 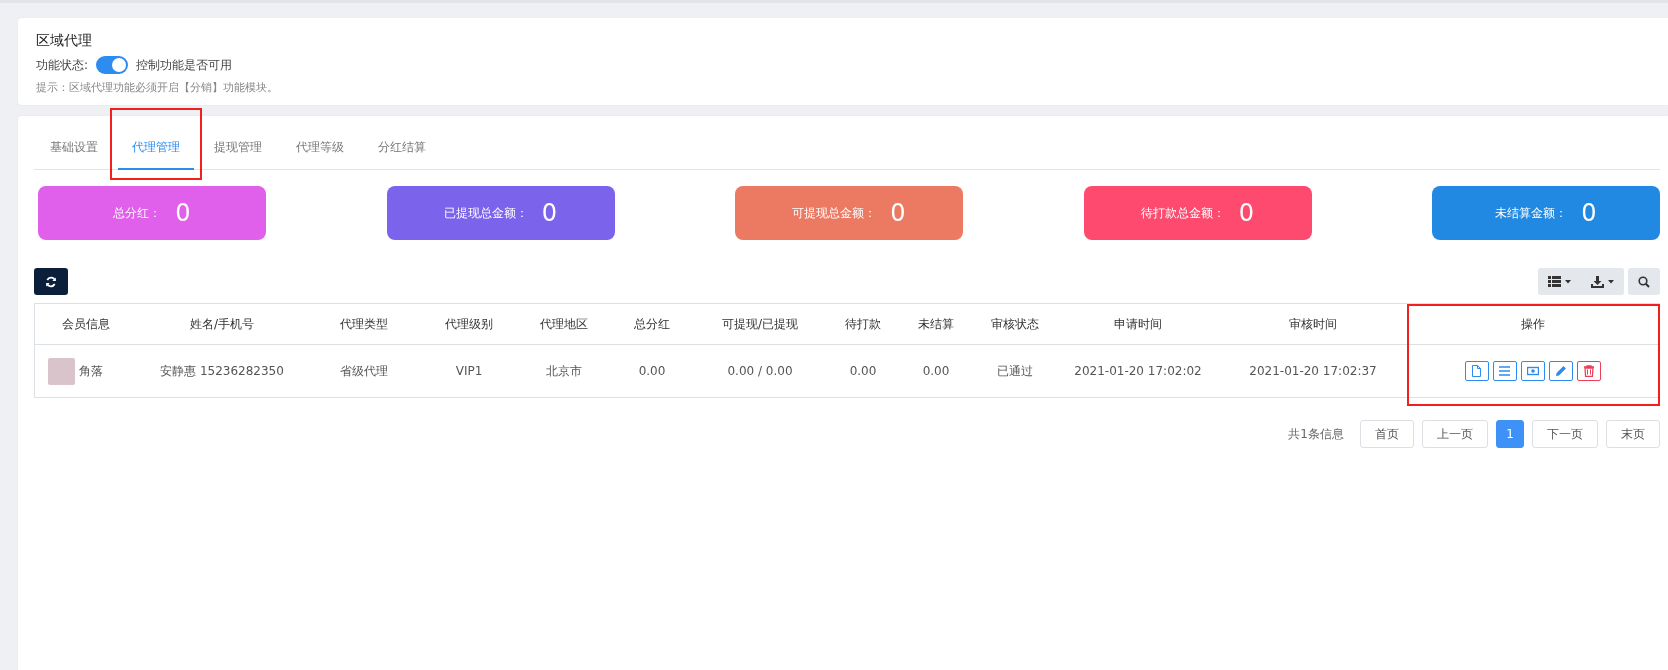 I want to click on section-title: 区域代理, so click(x=64, y=41).